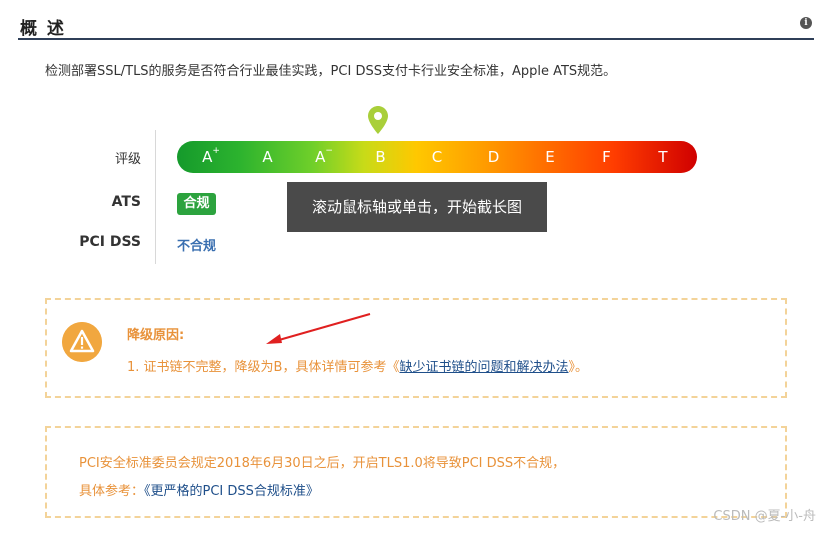  Describe the element at coordinates (126, 202) in the screenshot. I see `ats-label: ATS` at that location.